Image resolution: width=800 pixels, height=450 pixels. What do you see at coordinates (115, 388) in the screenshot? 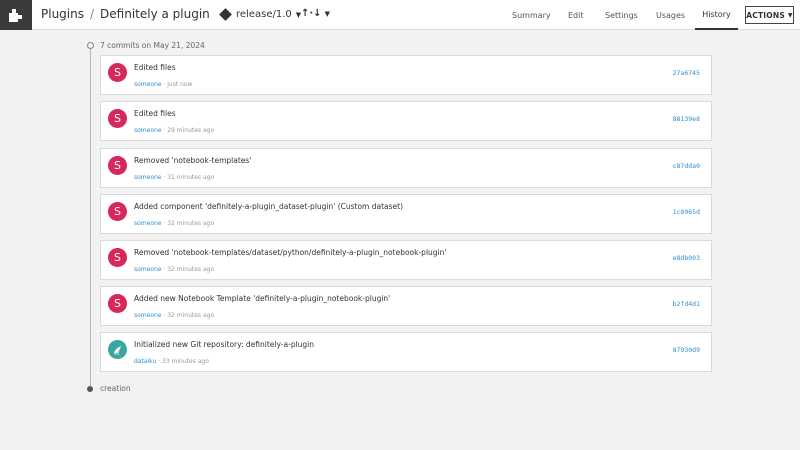
I see `creation-label: creation` at bounding box center [115, 388].